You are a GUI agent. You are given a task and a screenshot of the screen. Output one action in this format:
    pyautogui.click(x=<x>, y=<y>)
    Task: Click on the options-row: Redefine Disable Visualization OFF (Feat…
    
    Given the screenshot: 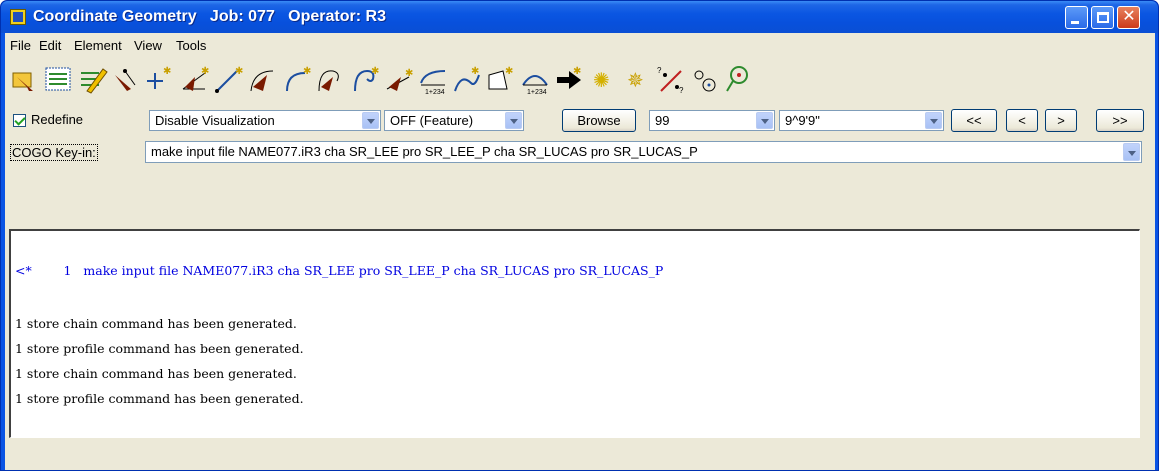 What is the action you would take?
    pyautogui.click(x=579, y=121)
    